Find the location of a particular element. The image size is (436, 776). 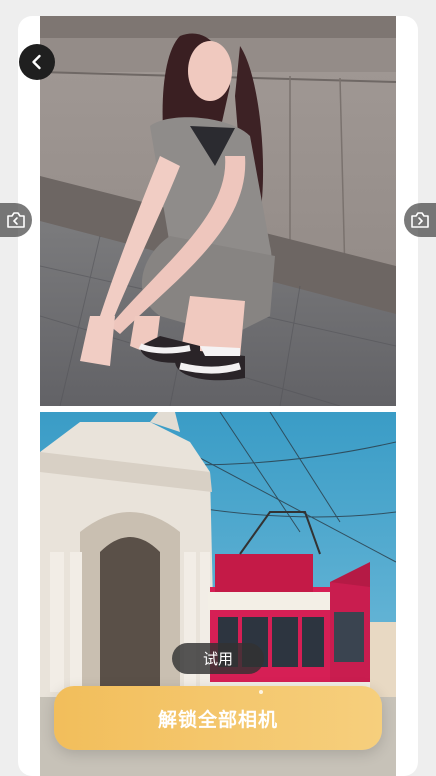

trial-label: 试用 is located at coordinates (217, 659).